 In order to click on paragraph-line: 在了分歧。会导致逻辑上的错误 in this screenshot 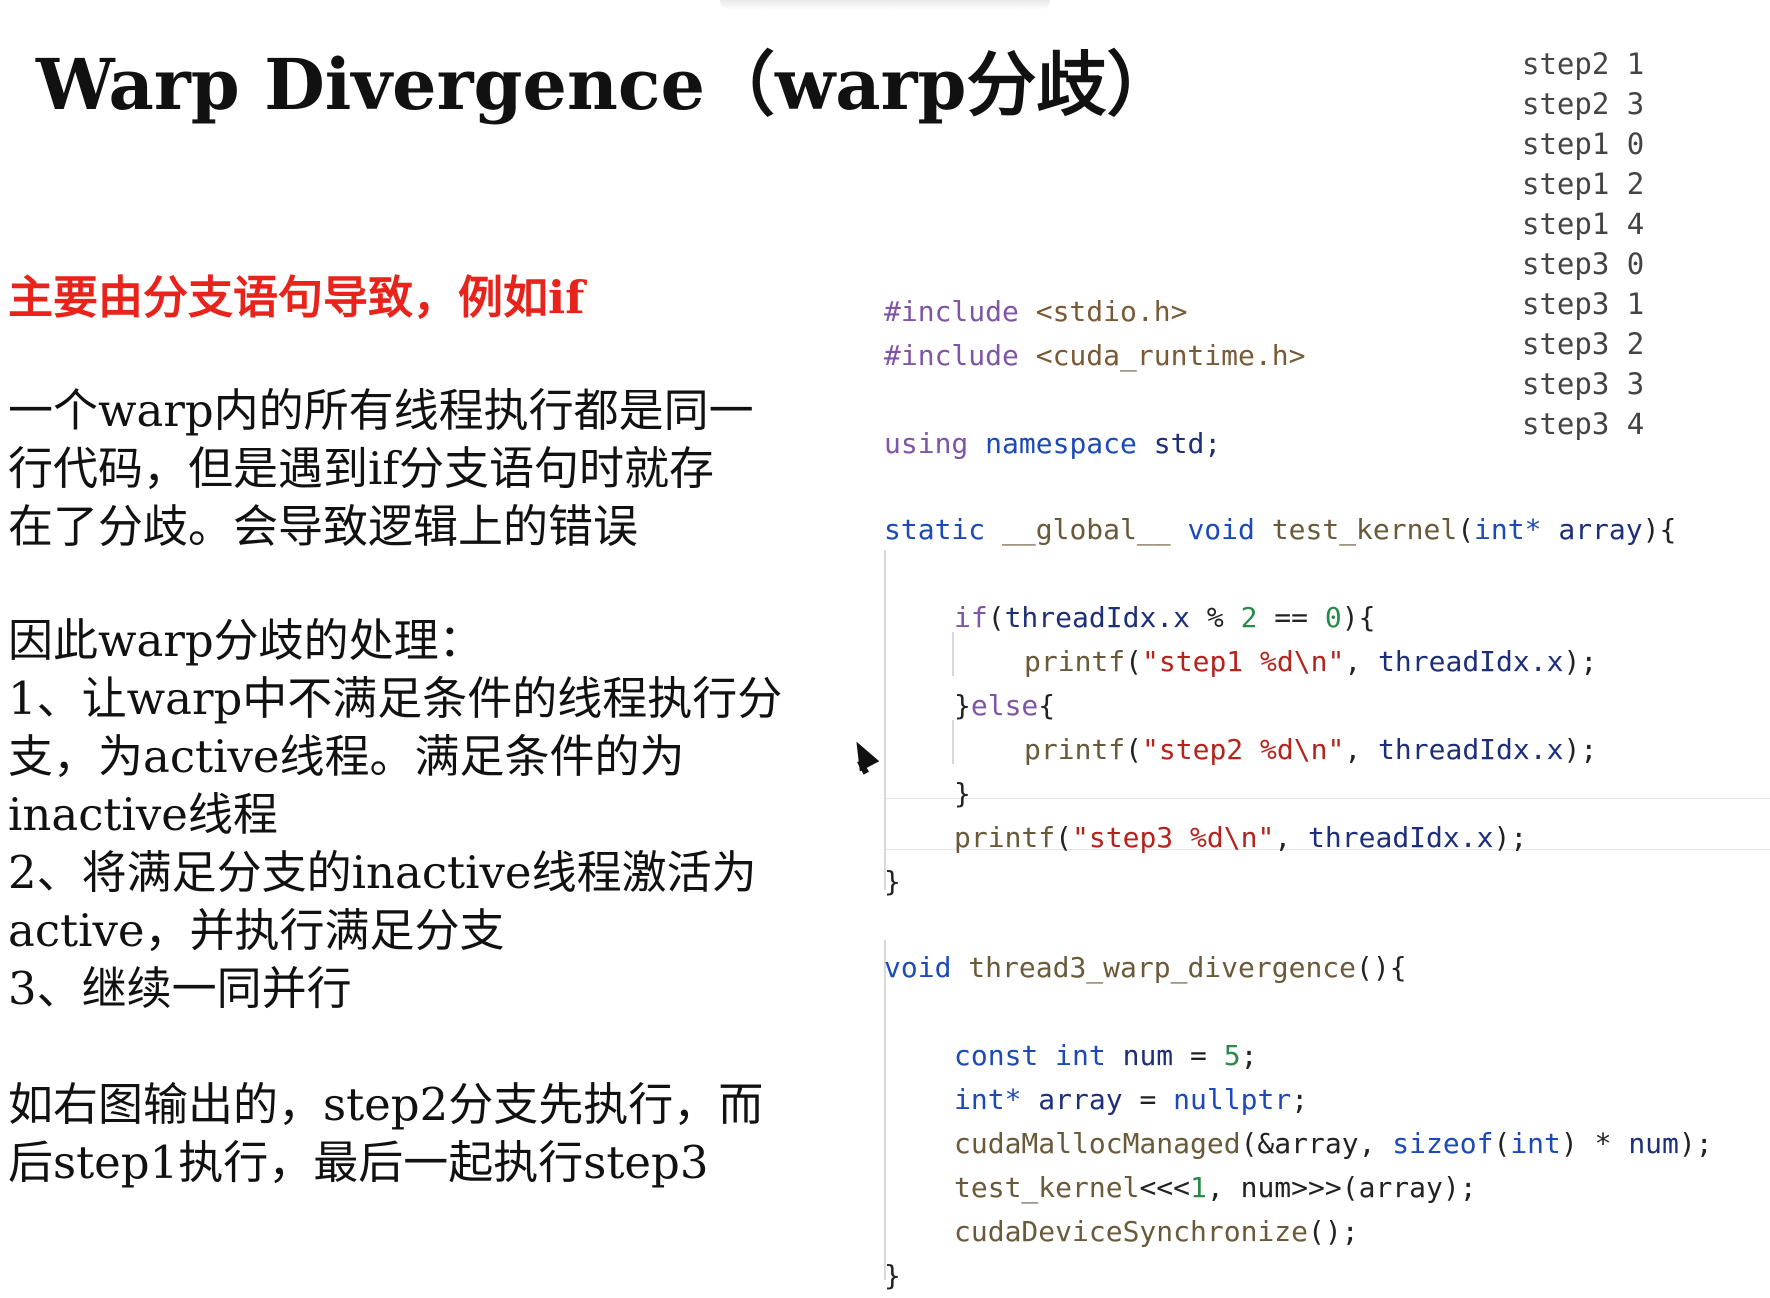, I will do `click(323, 526)`.